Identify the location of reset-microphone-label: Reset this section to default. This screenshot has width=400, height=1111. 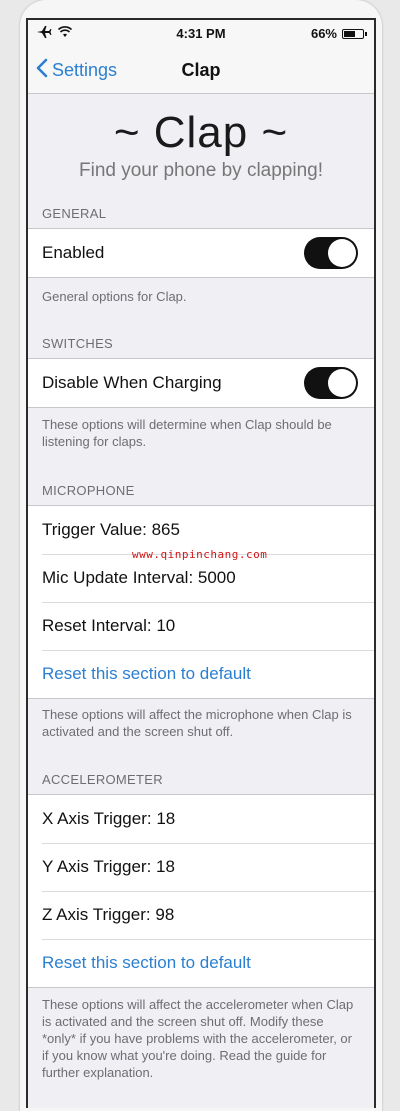
(146, 673).